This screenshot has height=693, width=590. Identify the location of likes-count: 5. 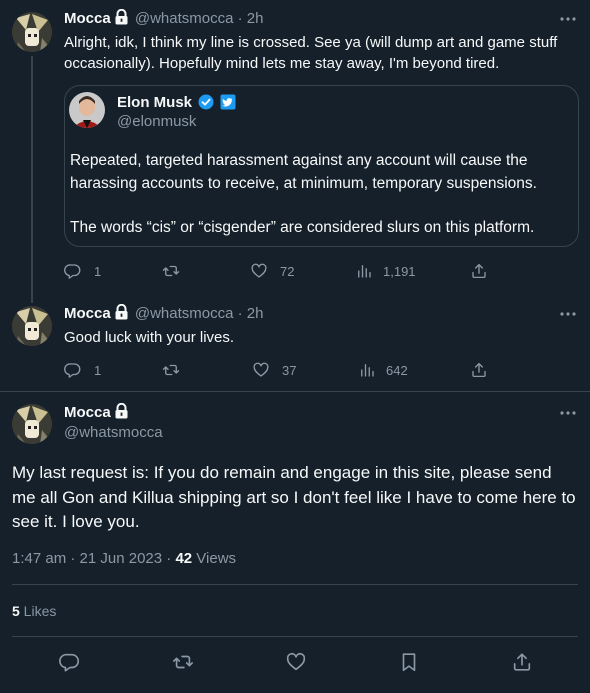
(16, 611).